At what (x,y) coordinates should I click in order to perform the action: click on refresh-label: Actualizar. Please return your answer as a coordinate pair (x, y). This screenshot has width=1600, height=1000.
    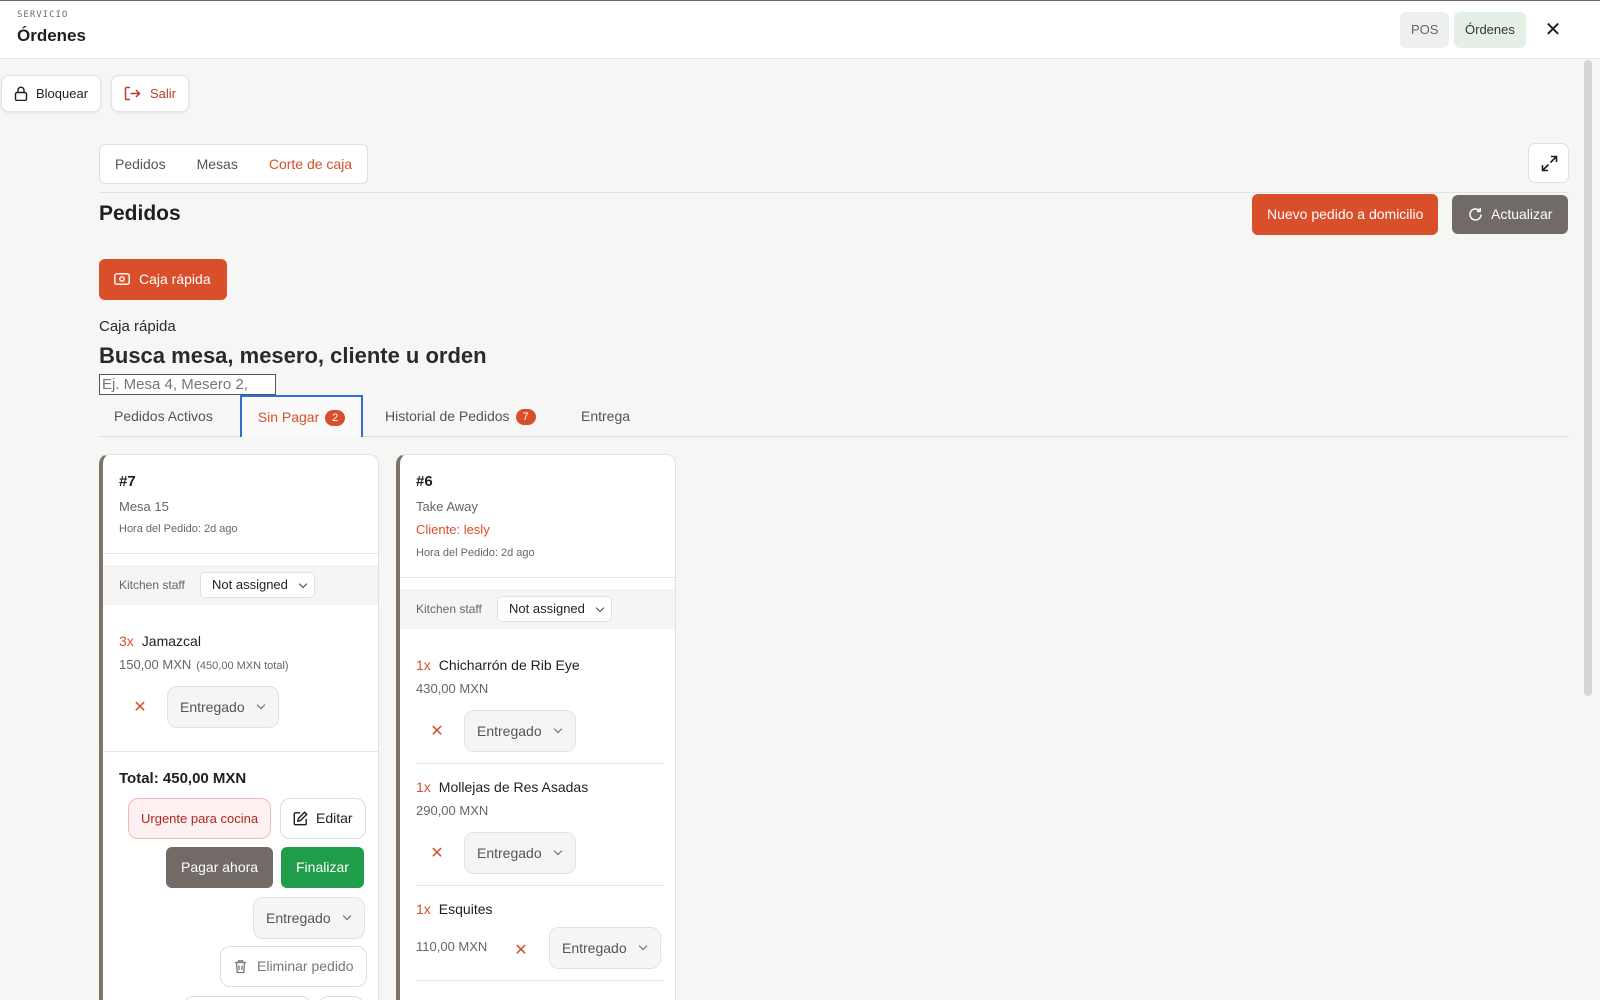
    Looking at the image, I should click on (1522, 214).